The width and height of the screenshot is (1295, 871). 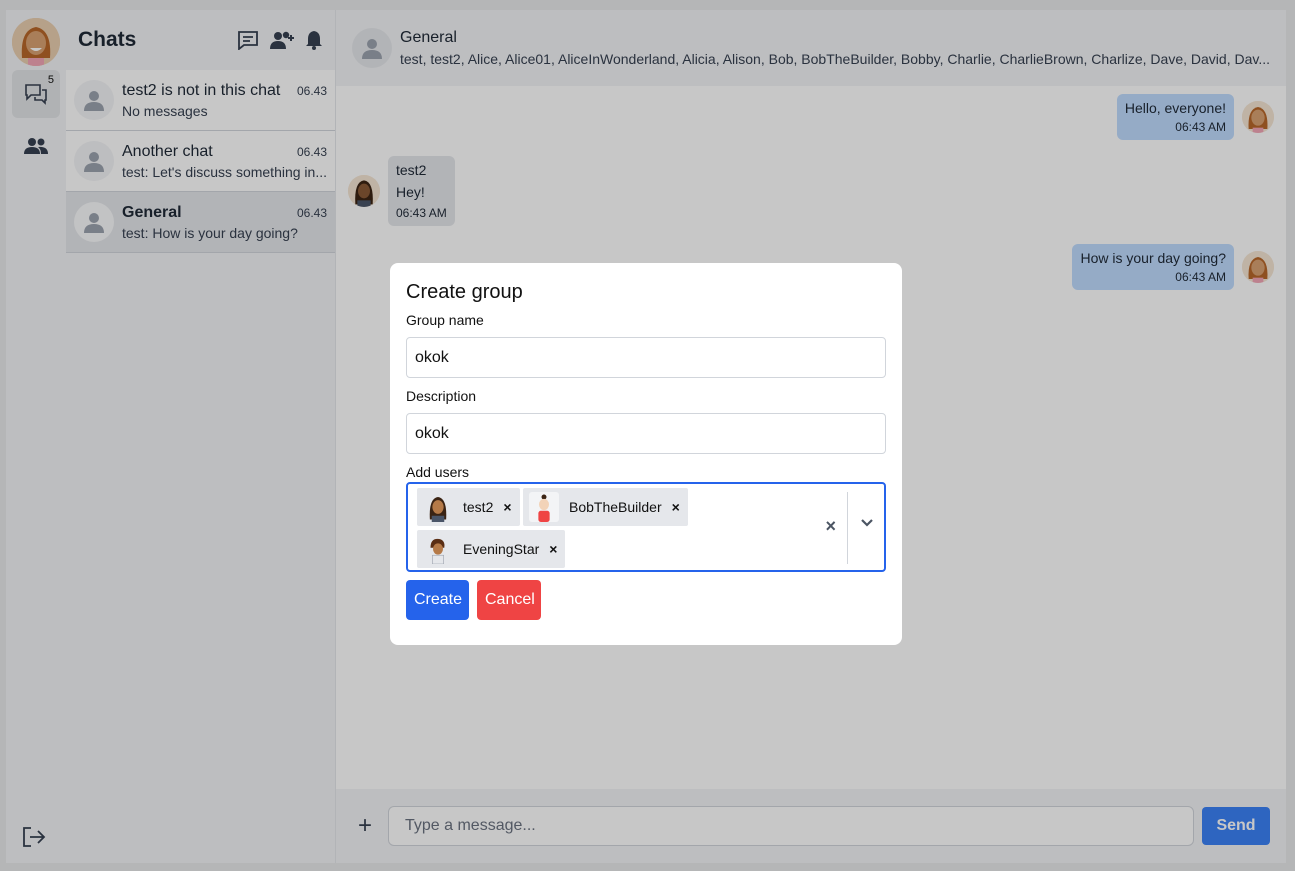 I want to click on add-users-label: Add users, so click(x=438, y=472).